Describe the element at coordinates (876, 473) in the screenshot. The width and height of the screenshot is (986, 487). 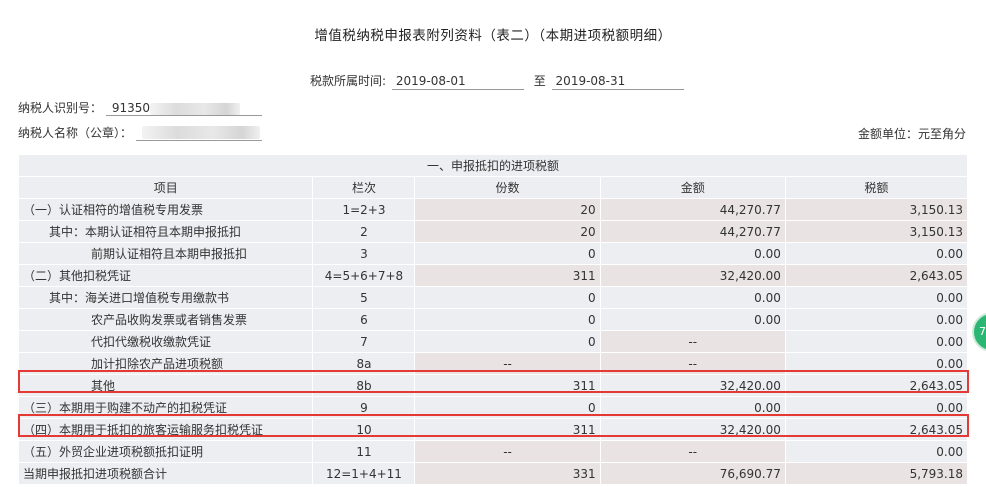
I see `row-tax: 5,793.18` at that location.